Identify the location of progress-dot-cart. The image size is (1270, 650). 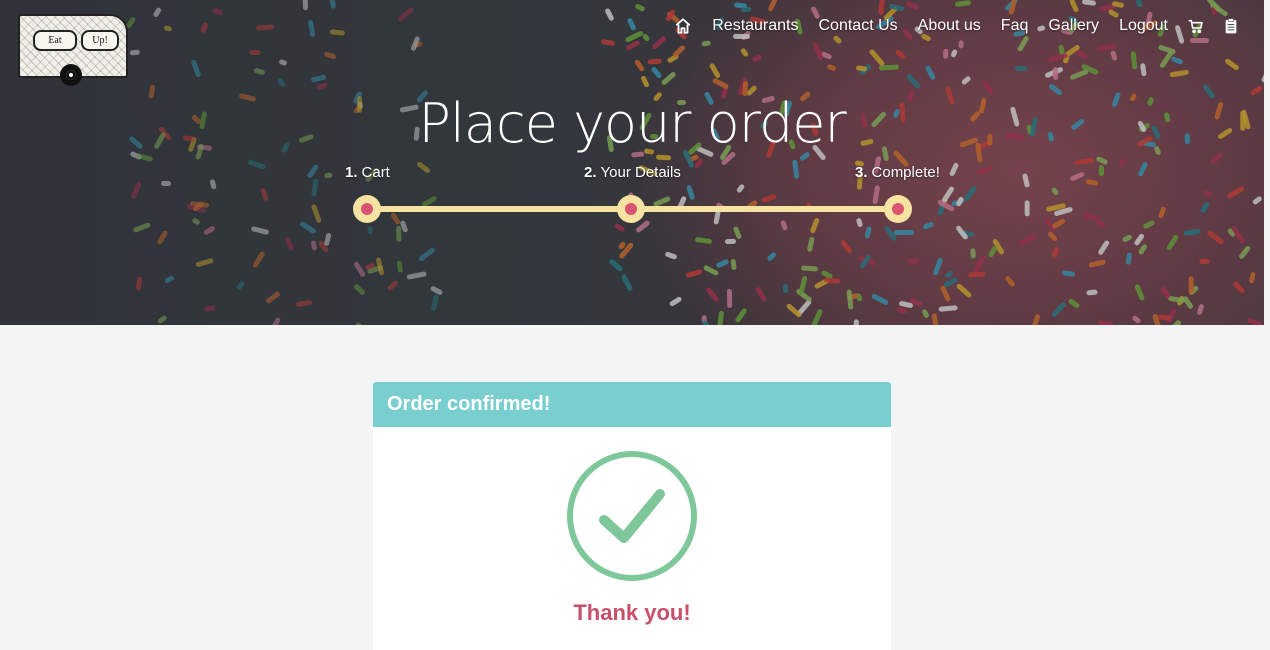
(367, 209).